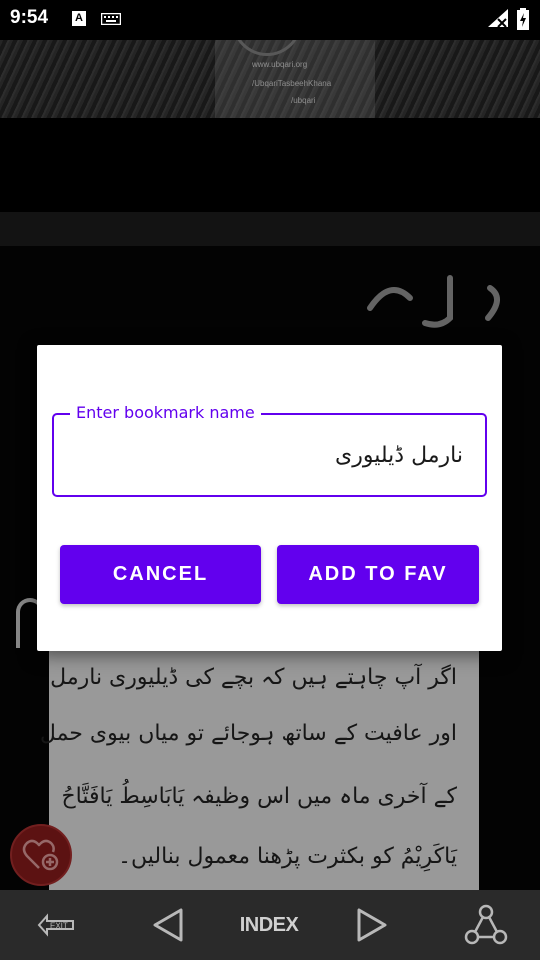  I want to click on previous-page-button, so click(168, 925).